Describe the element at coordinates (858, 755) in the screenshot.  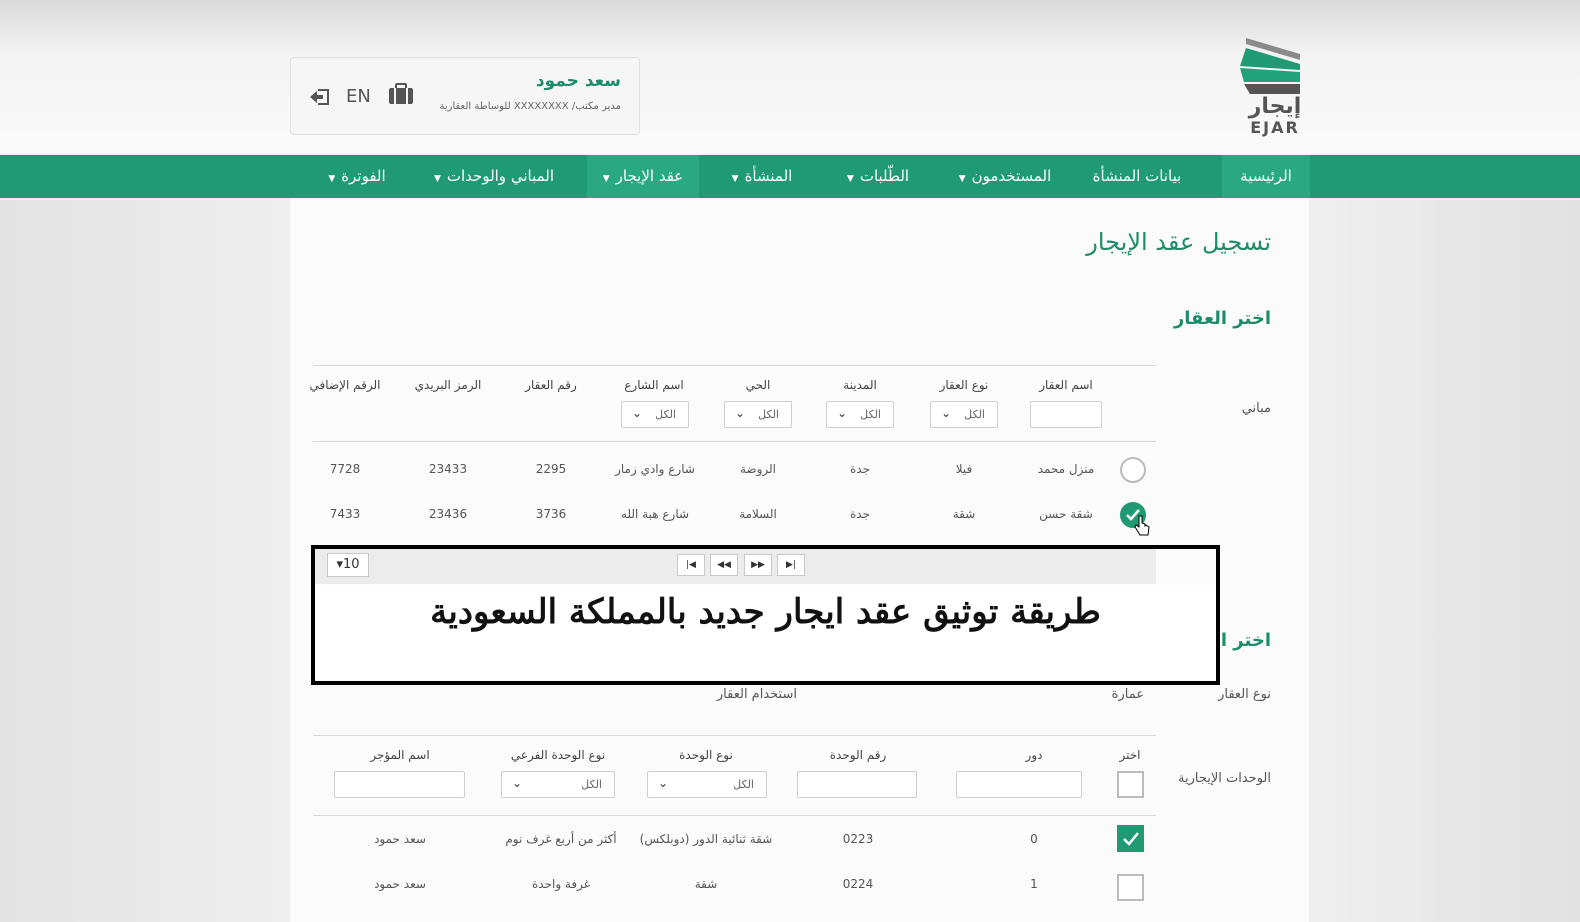
I see `col-unit-number: رقم الوحدة` at that location.